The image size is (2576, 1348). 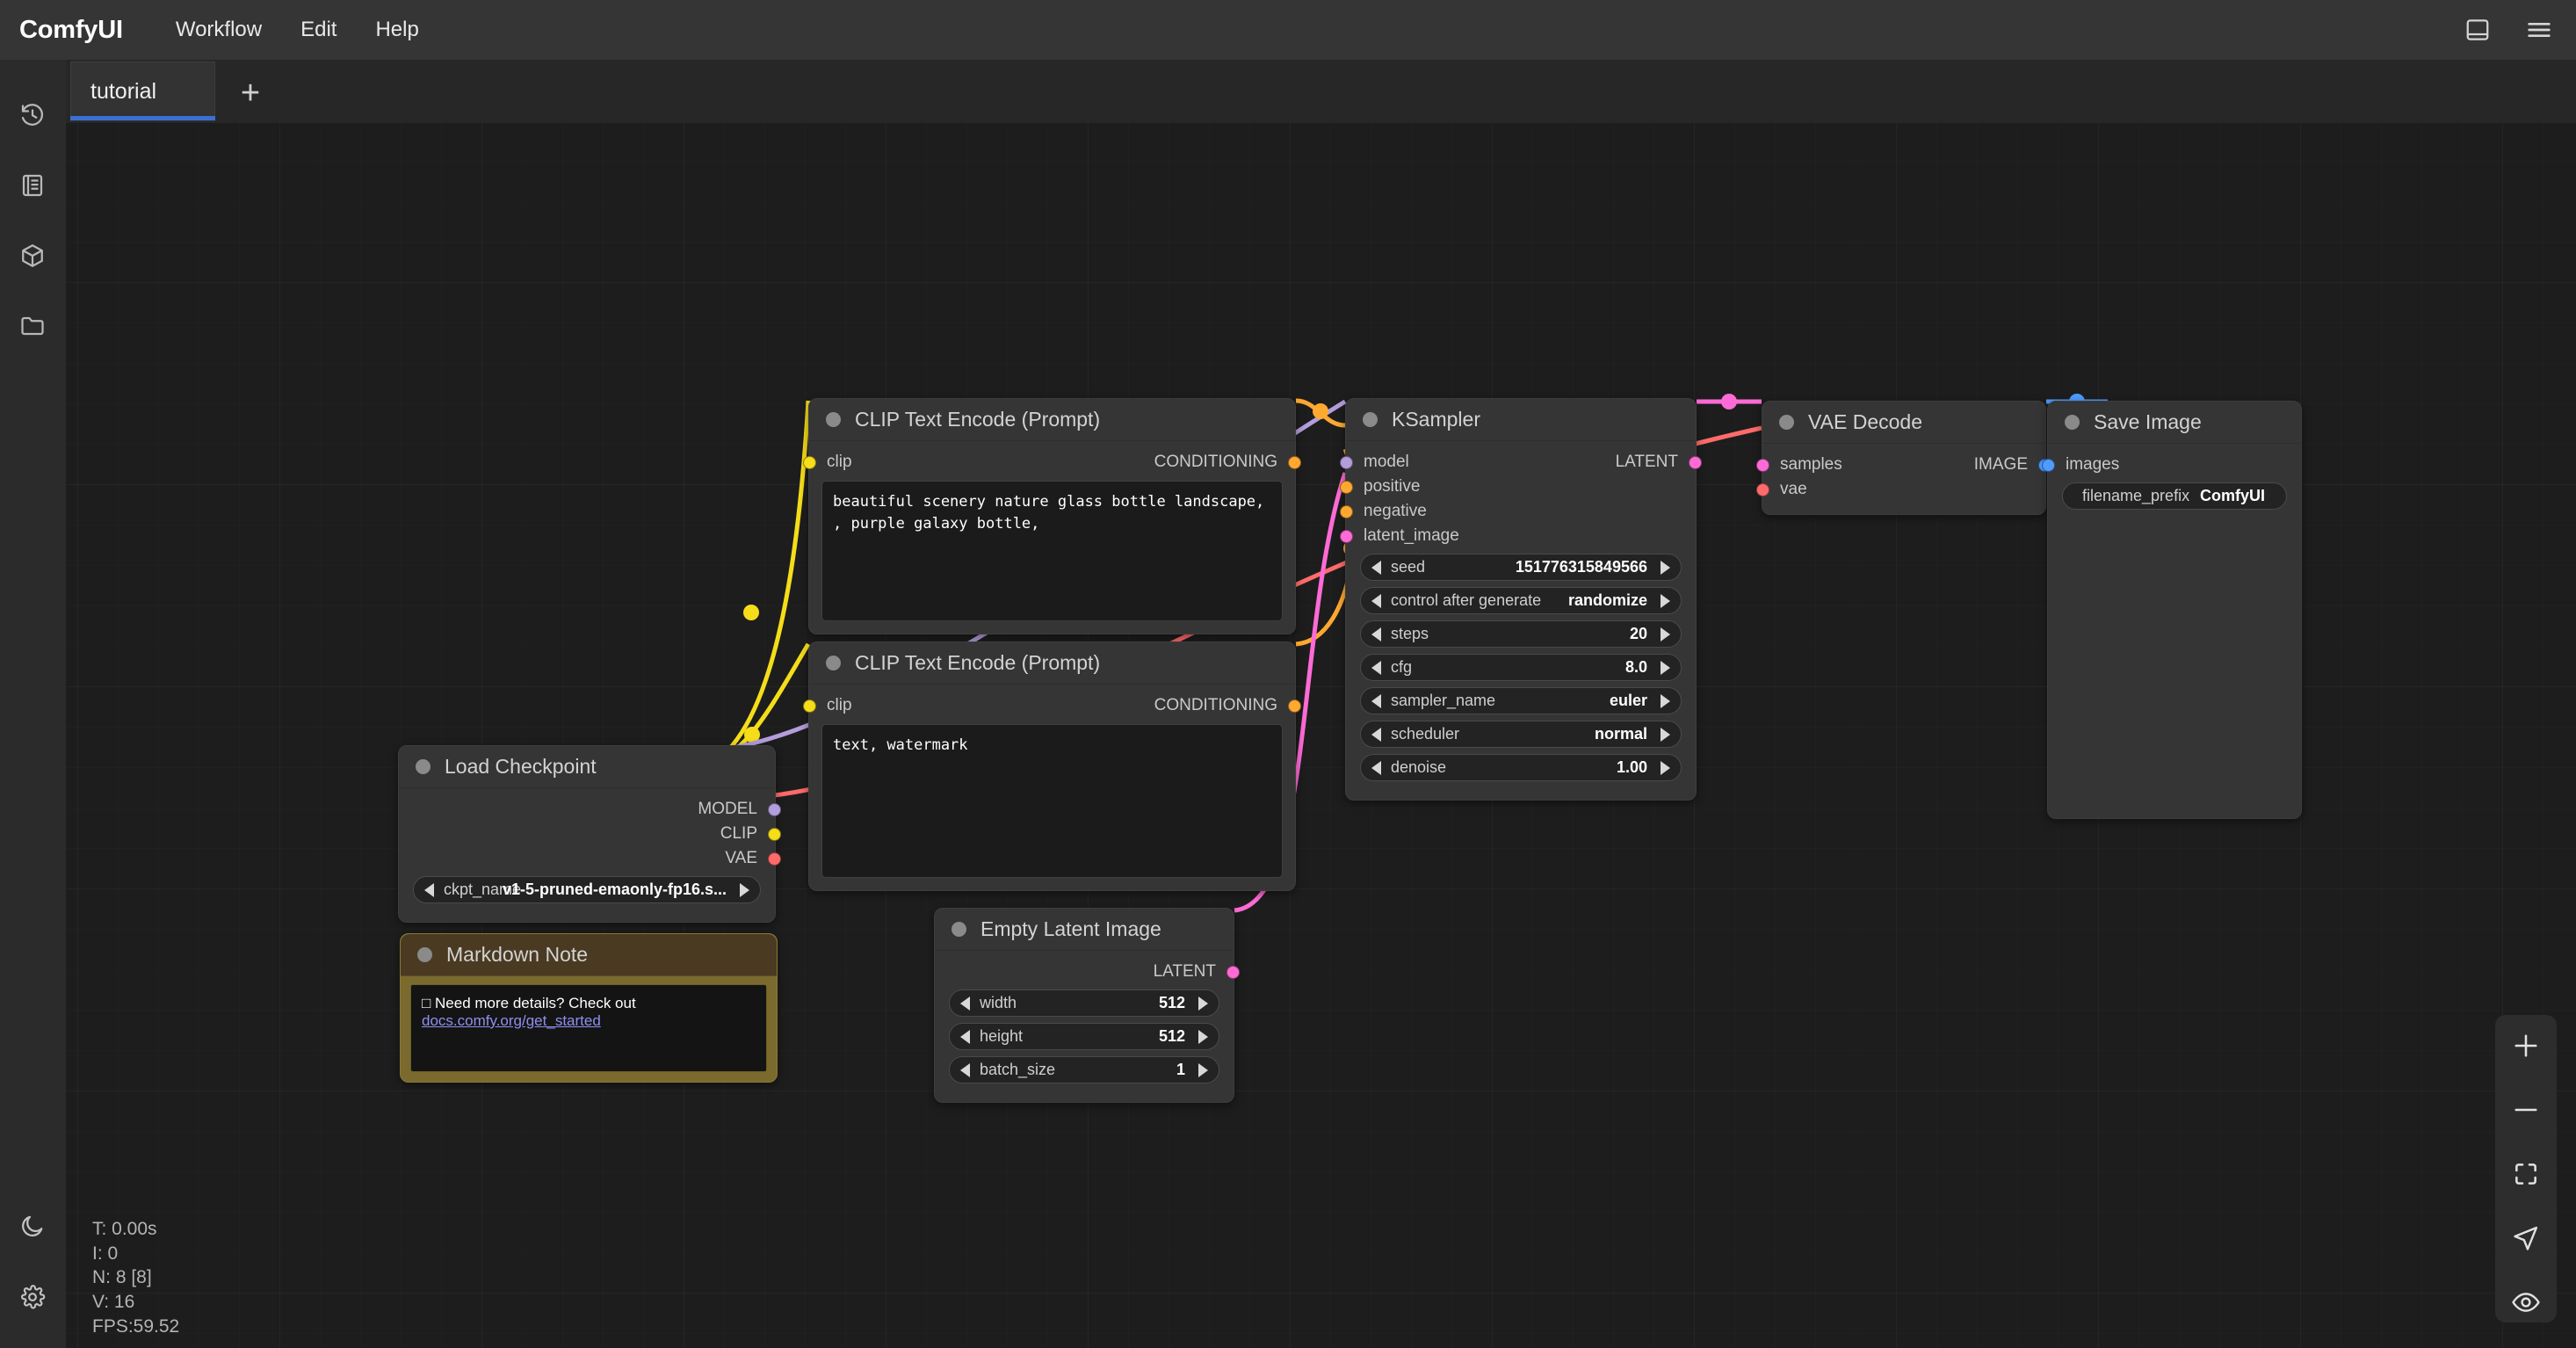 What do you see at coordinates (2526, 1174) in the screenshot?
I see `fit-view-button` at bounding box center [2526, 1174].